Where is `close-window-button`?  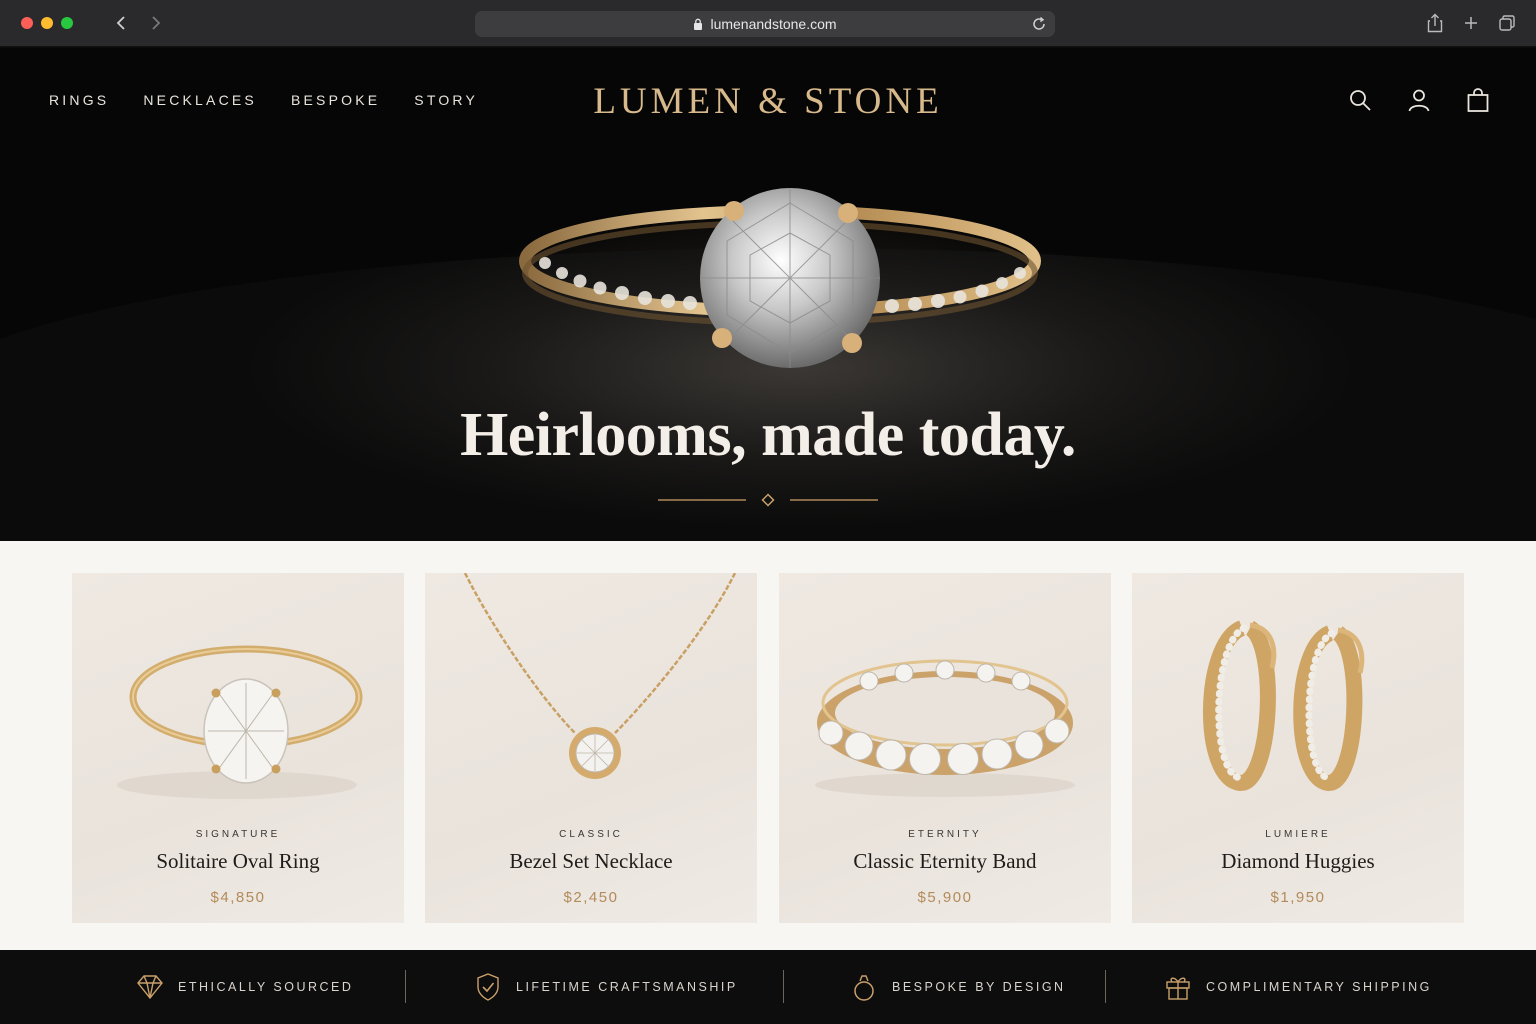
close-window-button is located at coordinates (27, 23).